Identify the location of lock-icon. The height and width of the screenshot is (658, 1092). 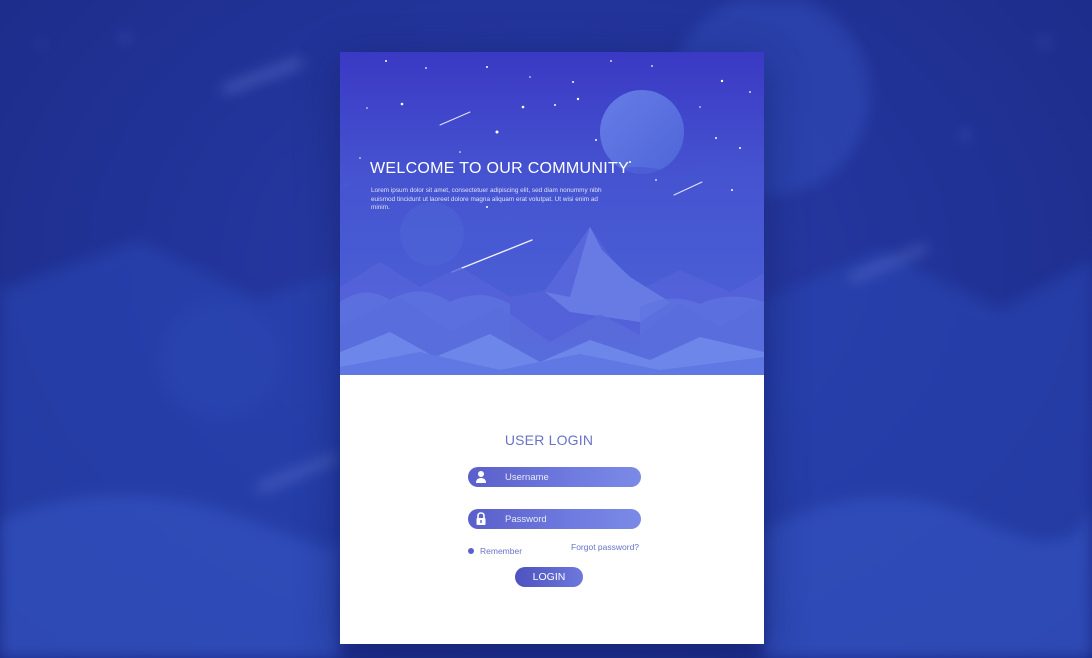
(481, 518).